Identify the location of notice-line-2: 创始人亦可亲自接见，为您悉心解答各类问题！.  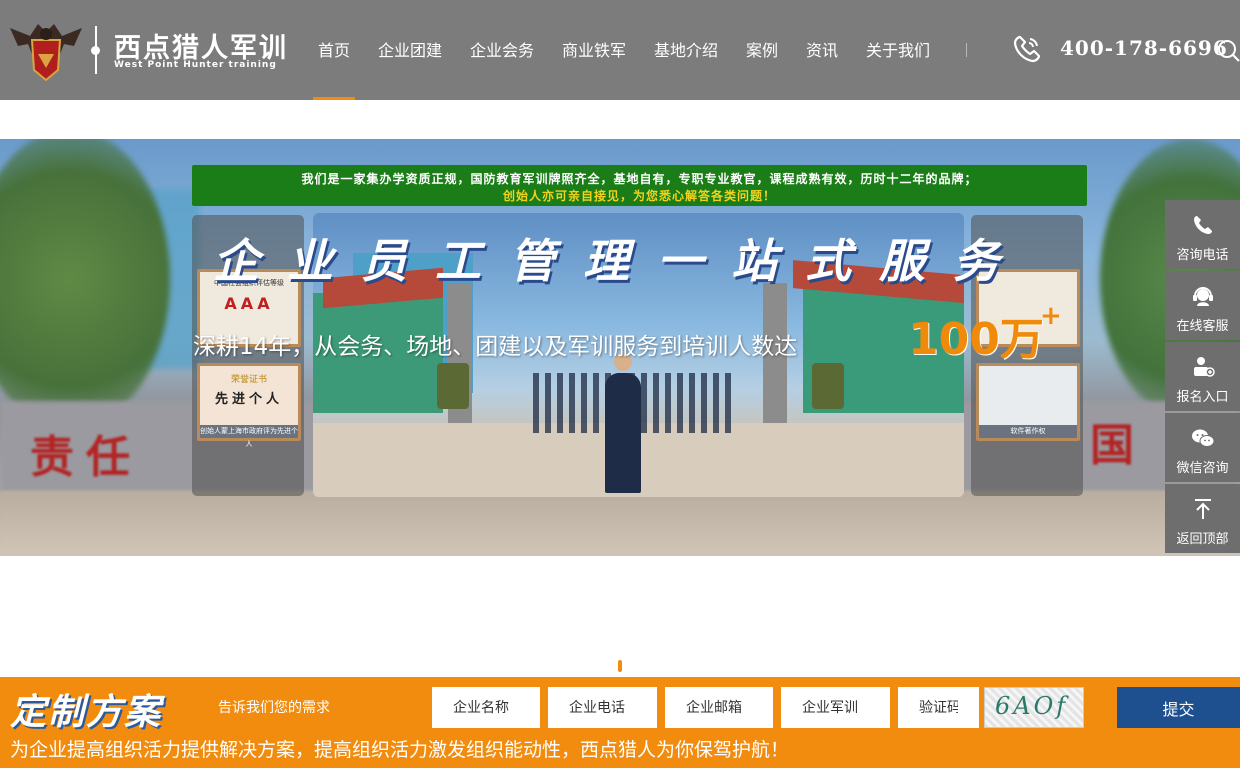
(639, 196).